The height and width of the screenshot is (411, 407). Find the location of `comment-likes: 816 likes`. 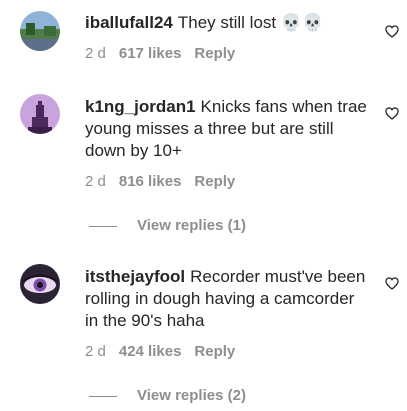

comment-likes: 816 likes is located at coordinates (150, 181).